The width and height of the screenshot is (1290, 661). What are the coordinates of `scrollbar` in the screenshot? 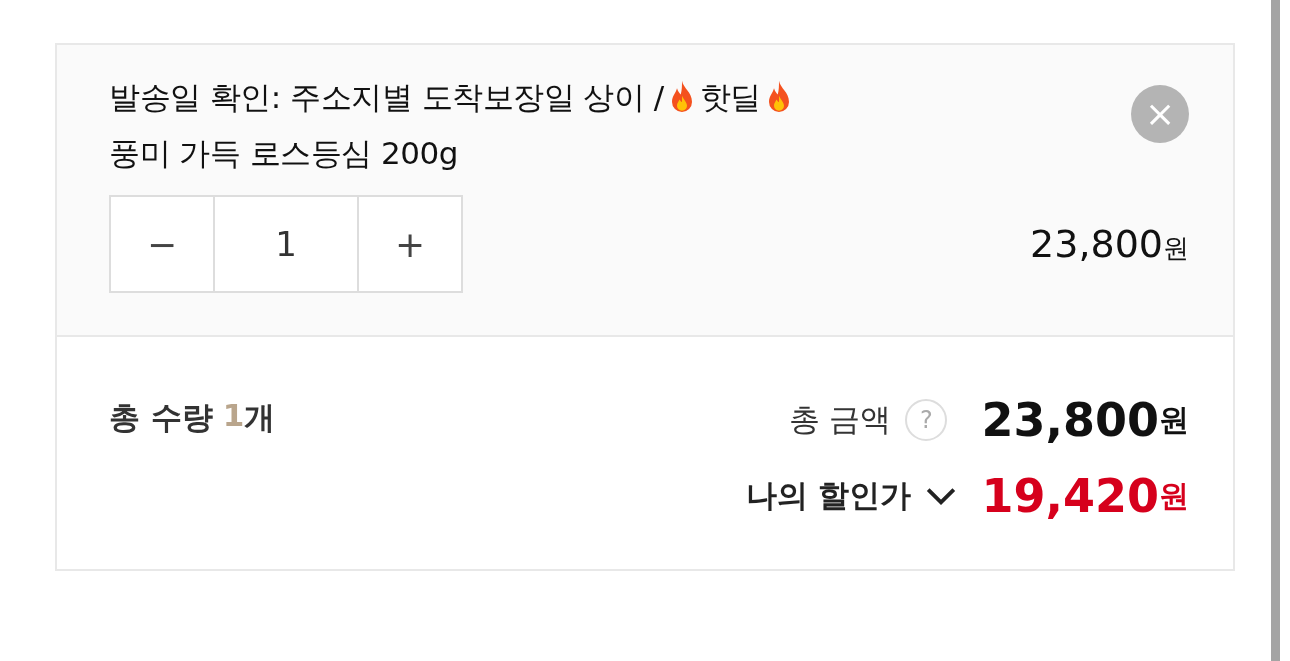 It's located at (1275, 330).